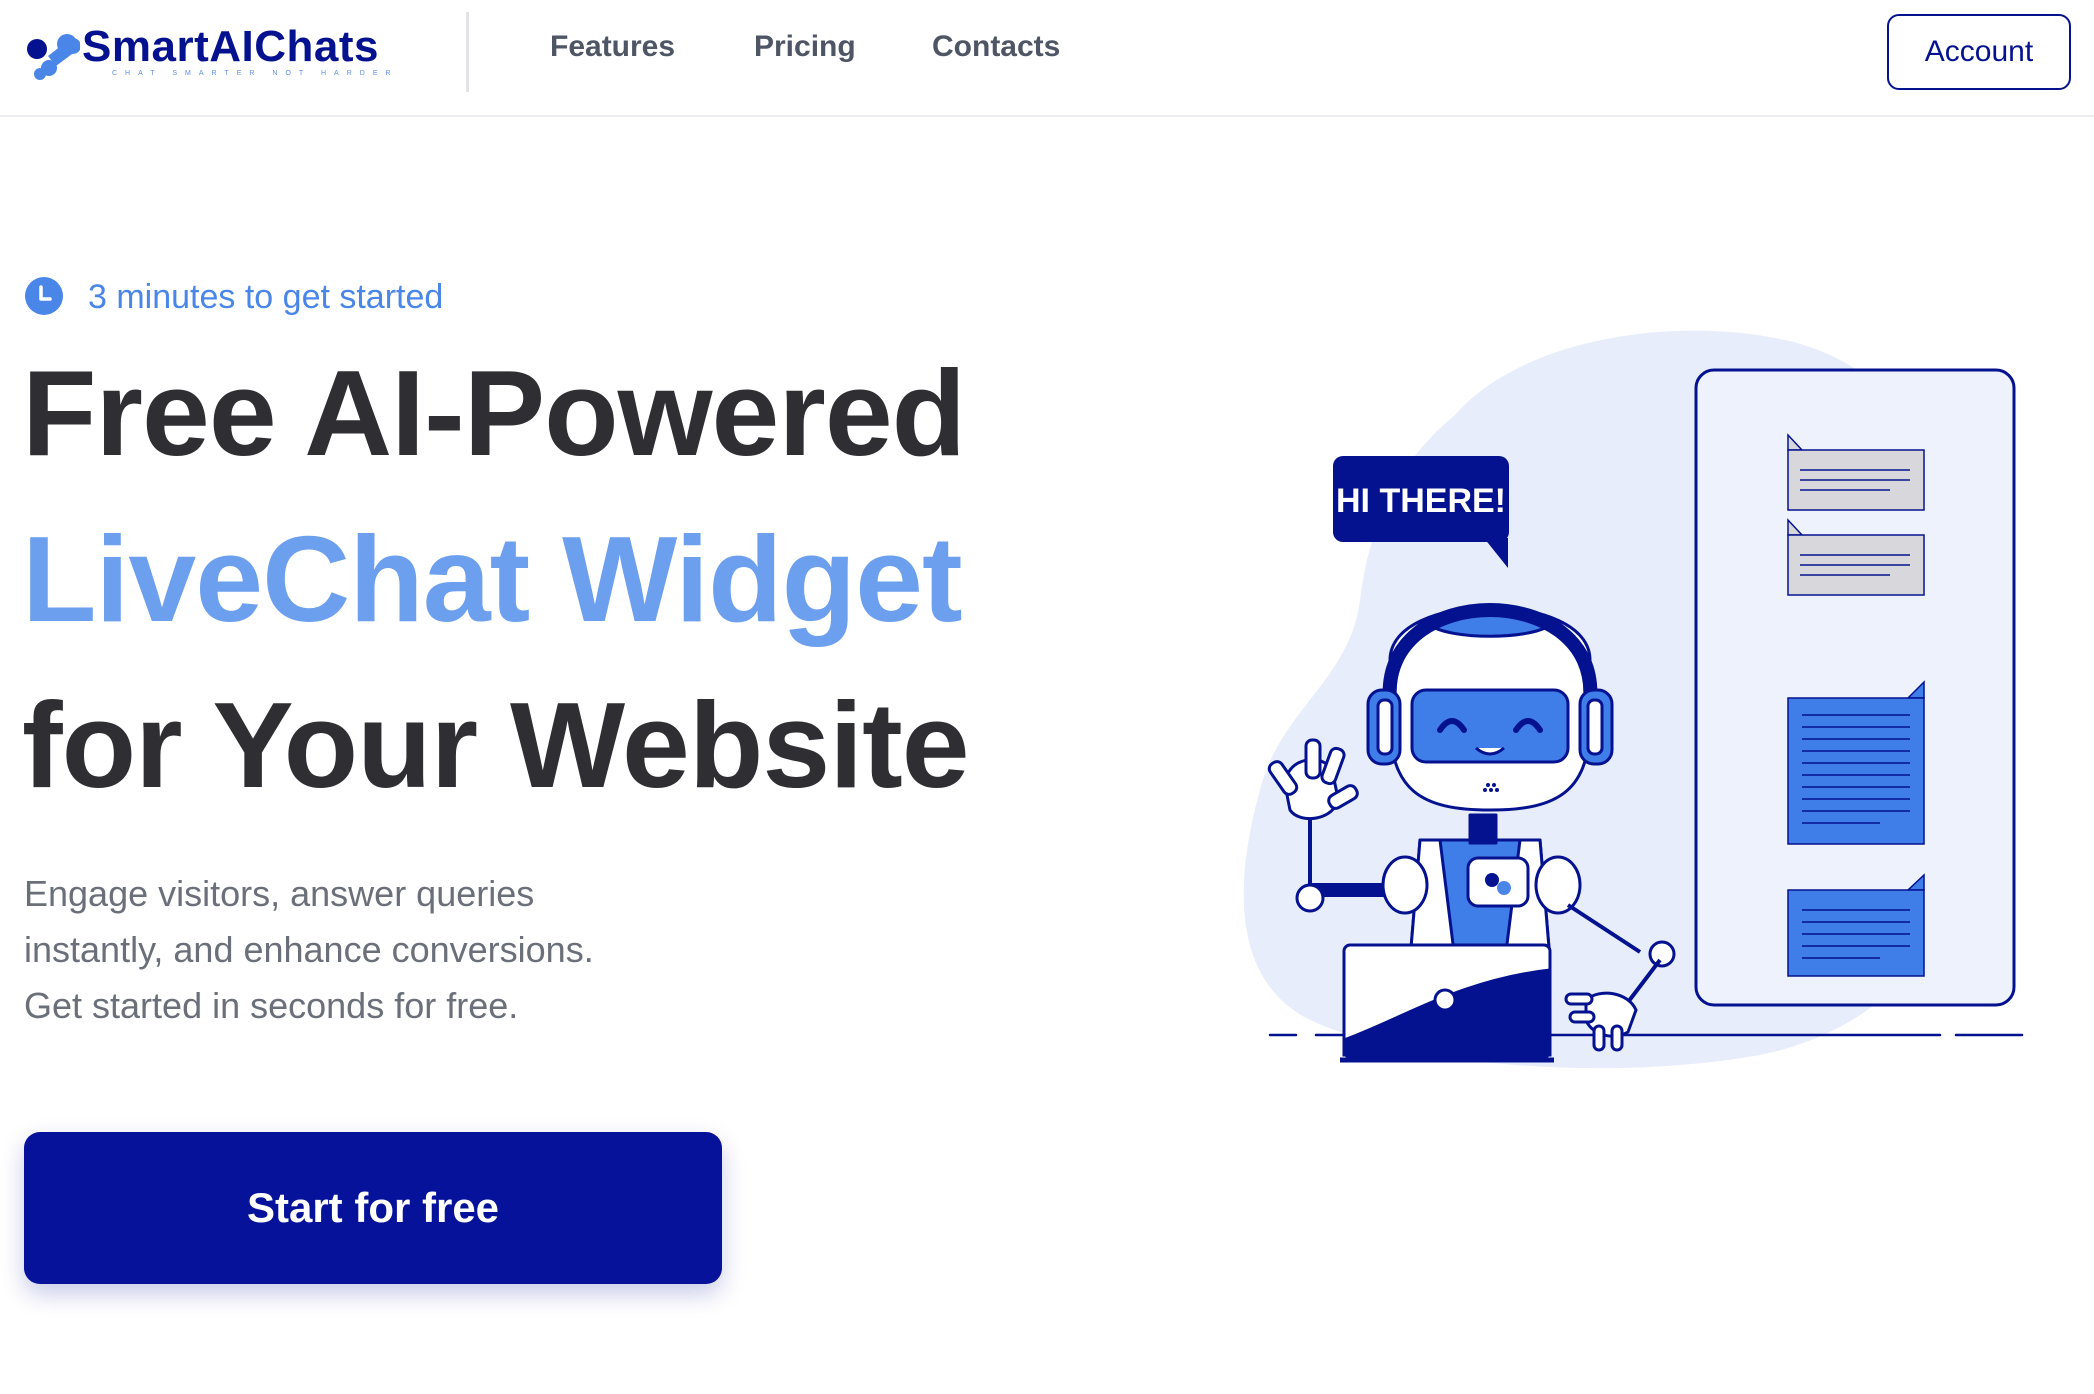  What do you see at coordinates (1421, 501) in the screenshot?
I see `speech-bubble-text: HI THERE!` at bounding box center [1421, 501].